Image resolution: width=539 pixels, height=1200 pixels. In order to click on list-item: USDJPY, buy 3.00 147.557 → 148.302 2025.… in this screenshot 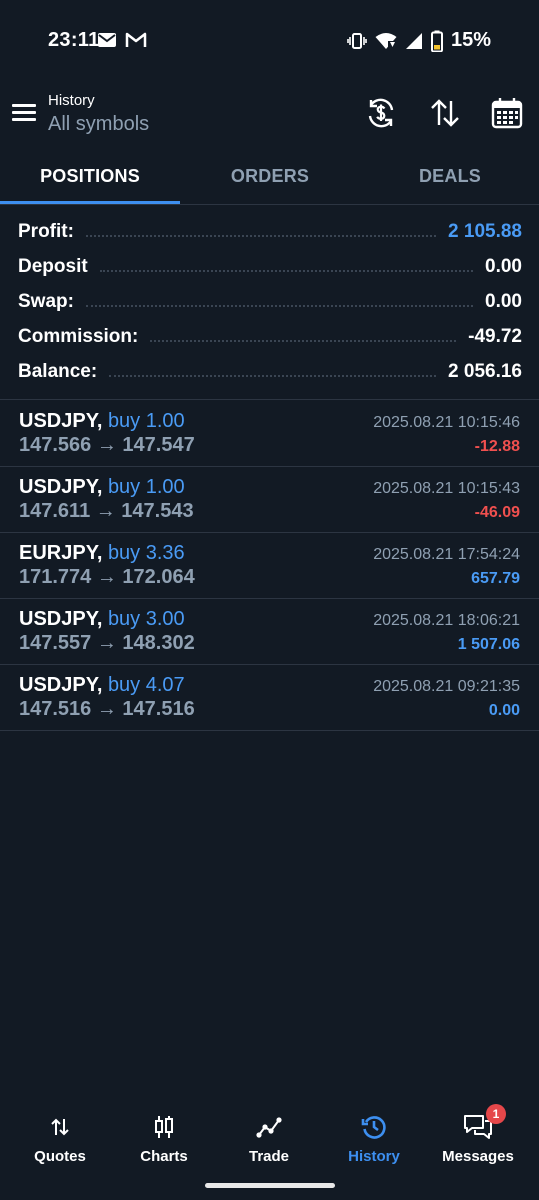, I will do `click(269, 631)`.